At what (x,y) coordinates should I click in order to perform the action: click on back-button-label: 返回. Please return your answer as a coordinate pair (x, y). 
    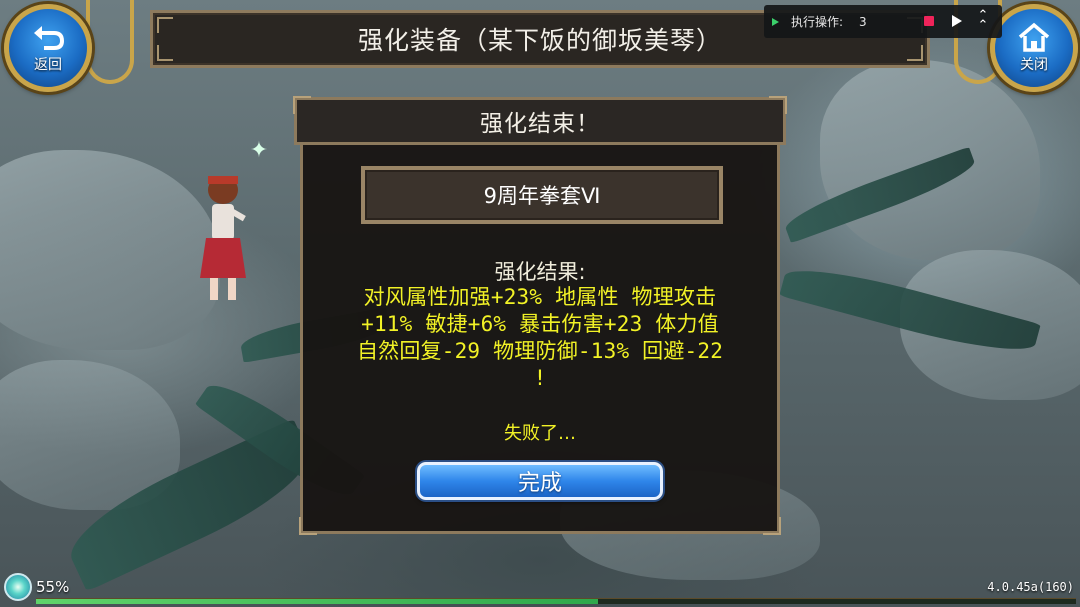
    Looking at the image, I should click on (48, 65).